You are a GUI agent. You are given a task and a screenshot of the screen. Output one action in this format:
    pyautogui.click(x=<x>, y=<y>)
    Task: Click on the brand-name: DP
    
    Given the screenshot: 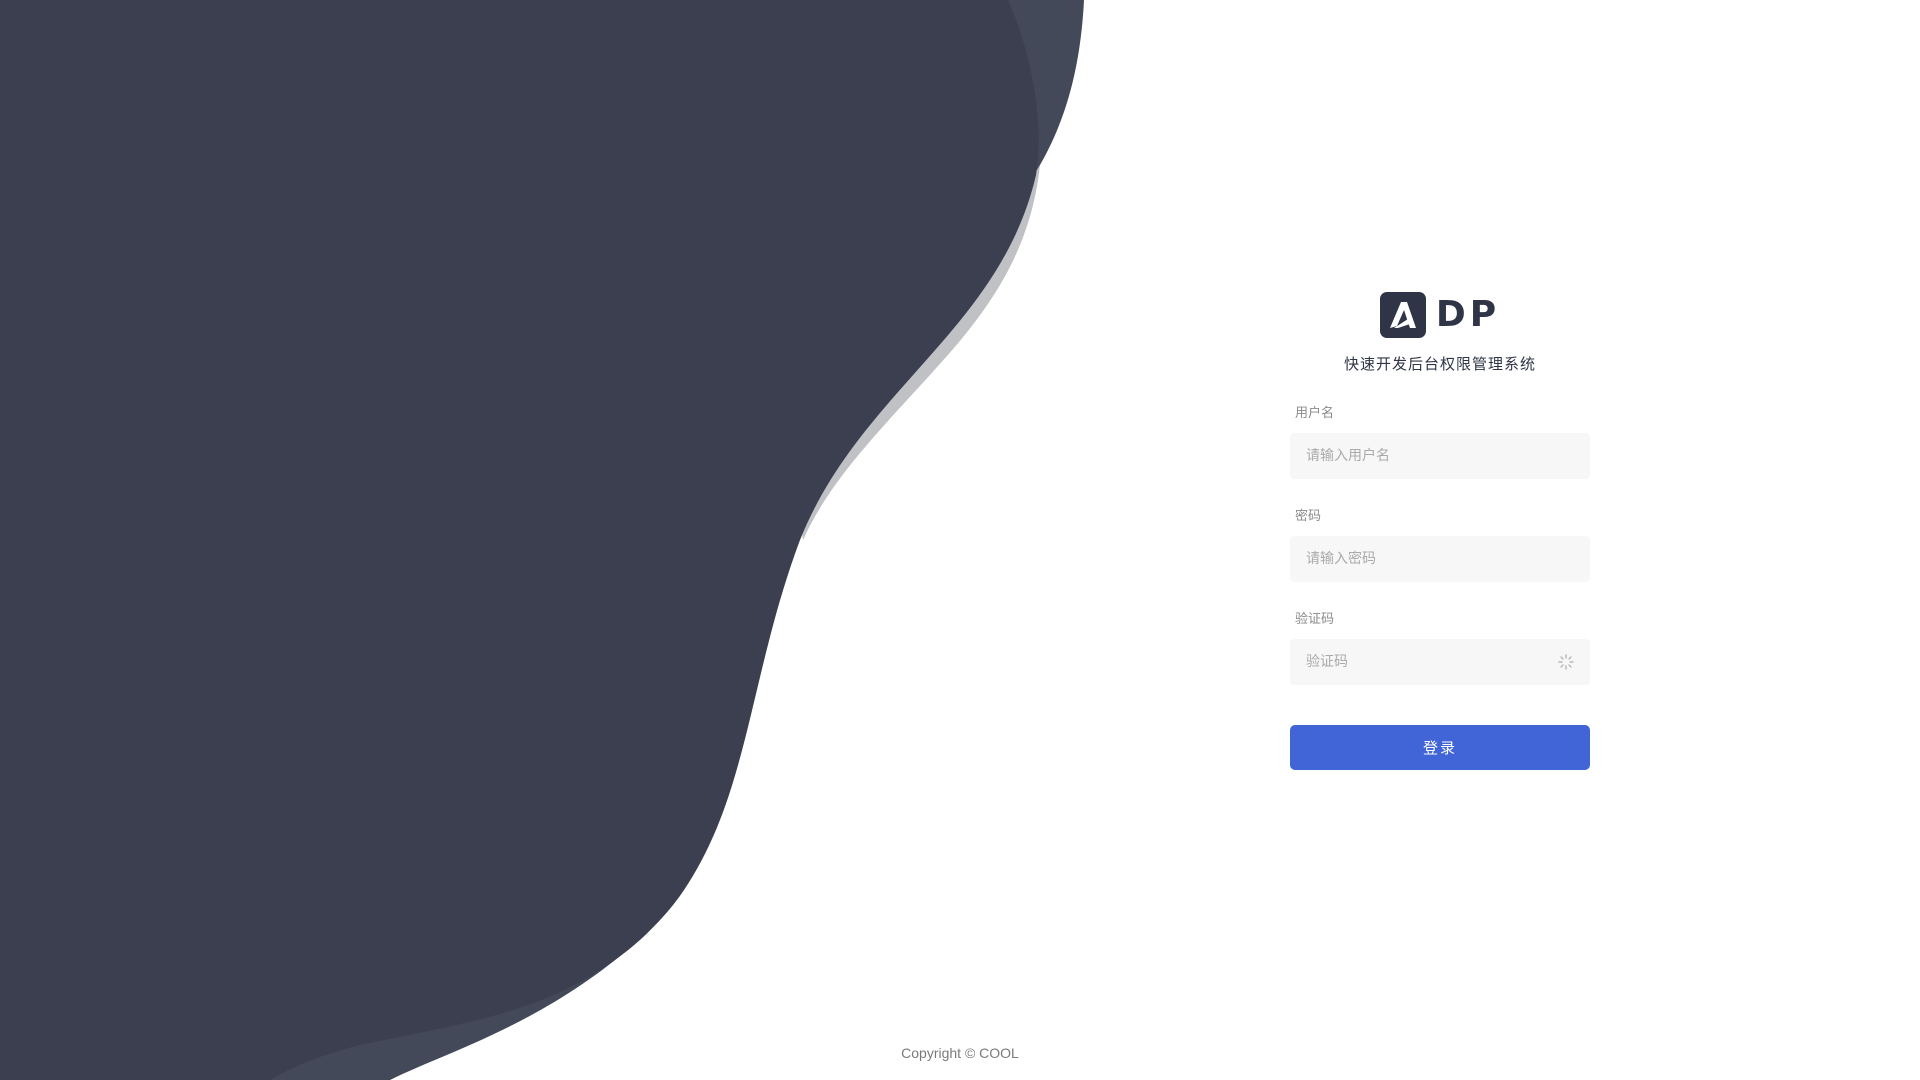 What is the action you would take?
    pyautogui.click(x=1468, y=314)
    